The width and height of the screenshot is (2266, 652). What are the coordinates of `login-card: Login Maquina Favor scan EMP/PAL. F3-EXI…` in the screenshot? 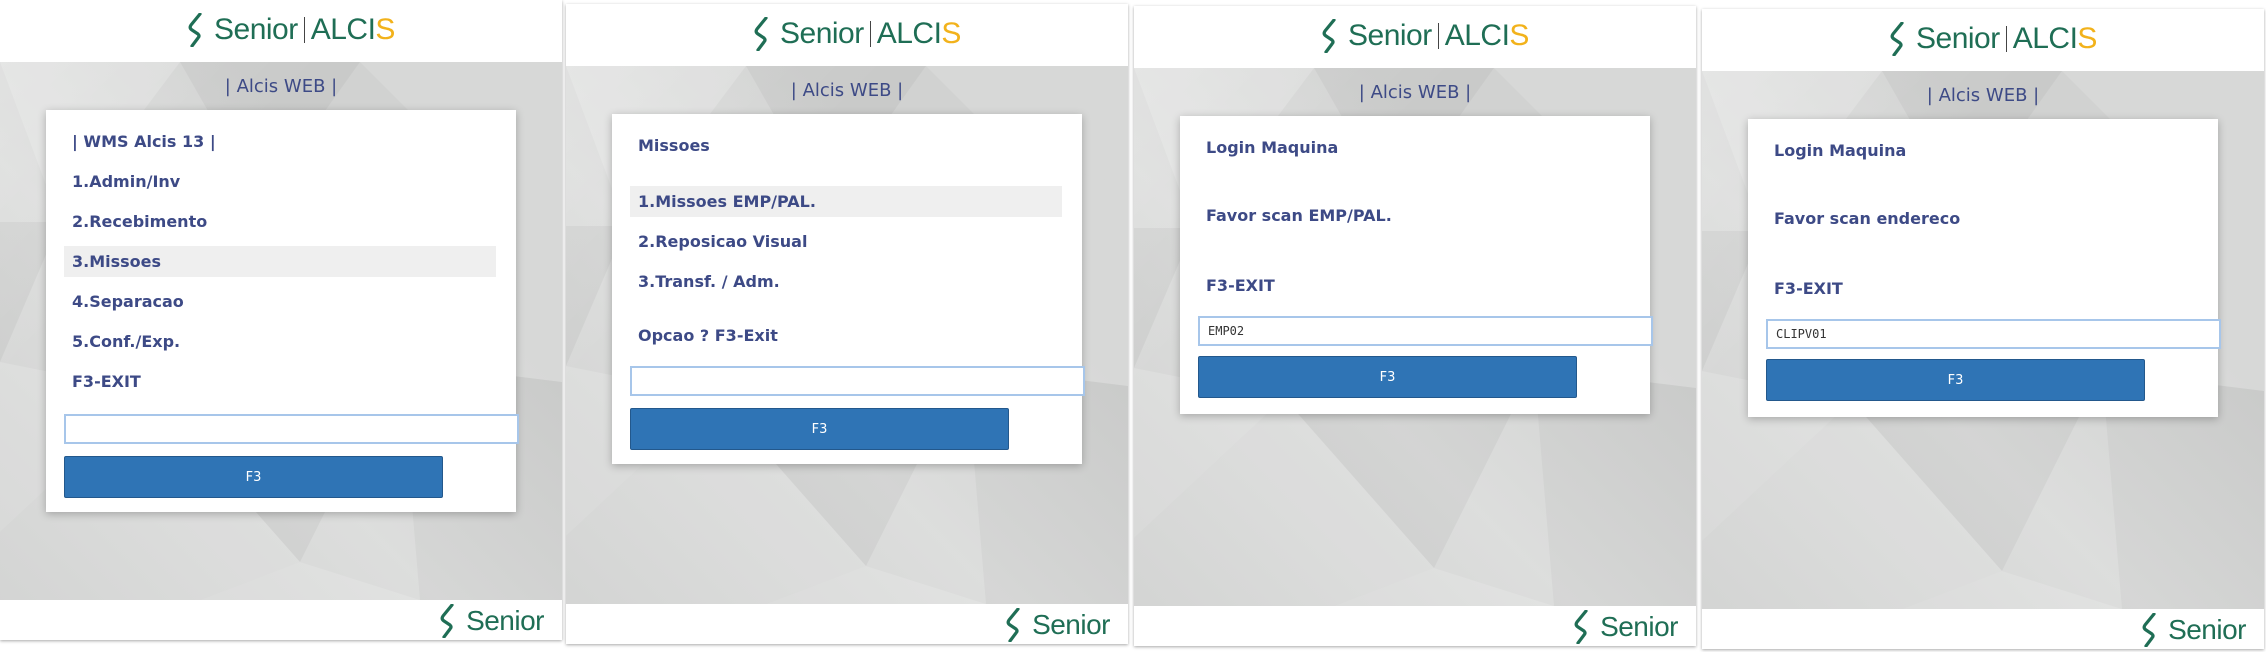 It's located at (1416, 265).